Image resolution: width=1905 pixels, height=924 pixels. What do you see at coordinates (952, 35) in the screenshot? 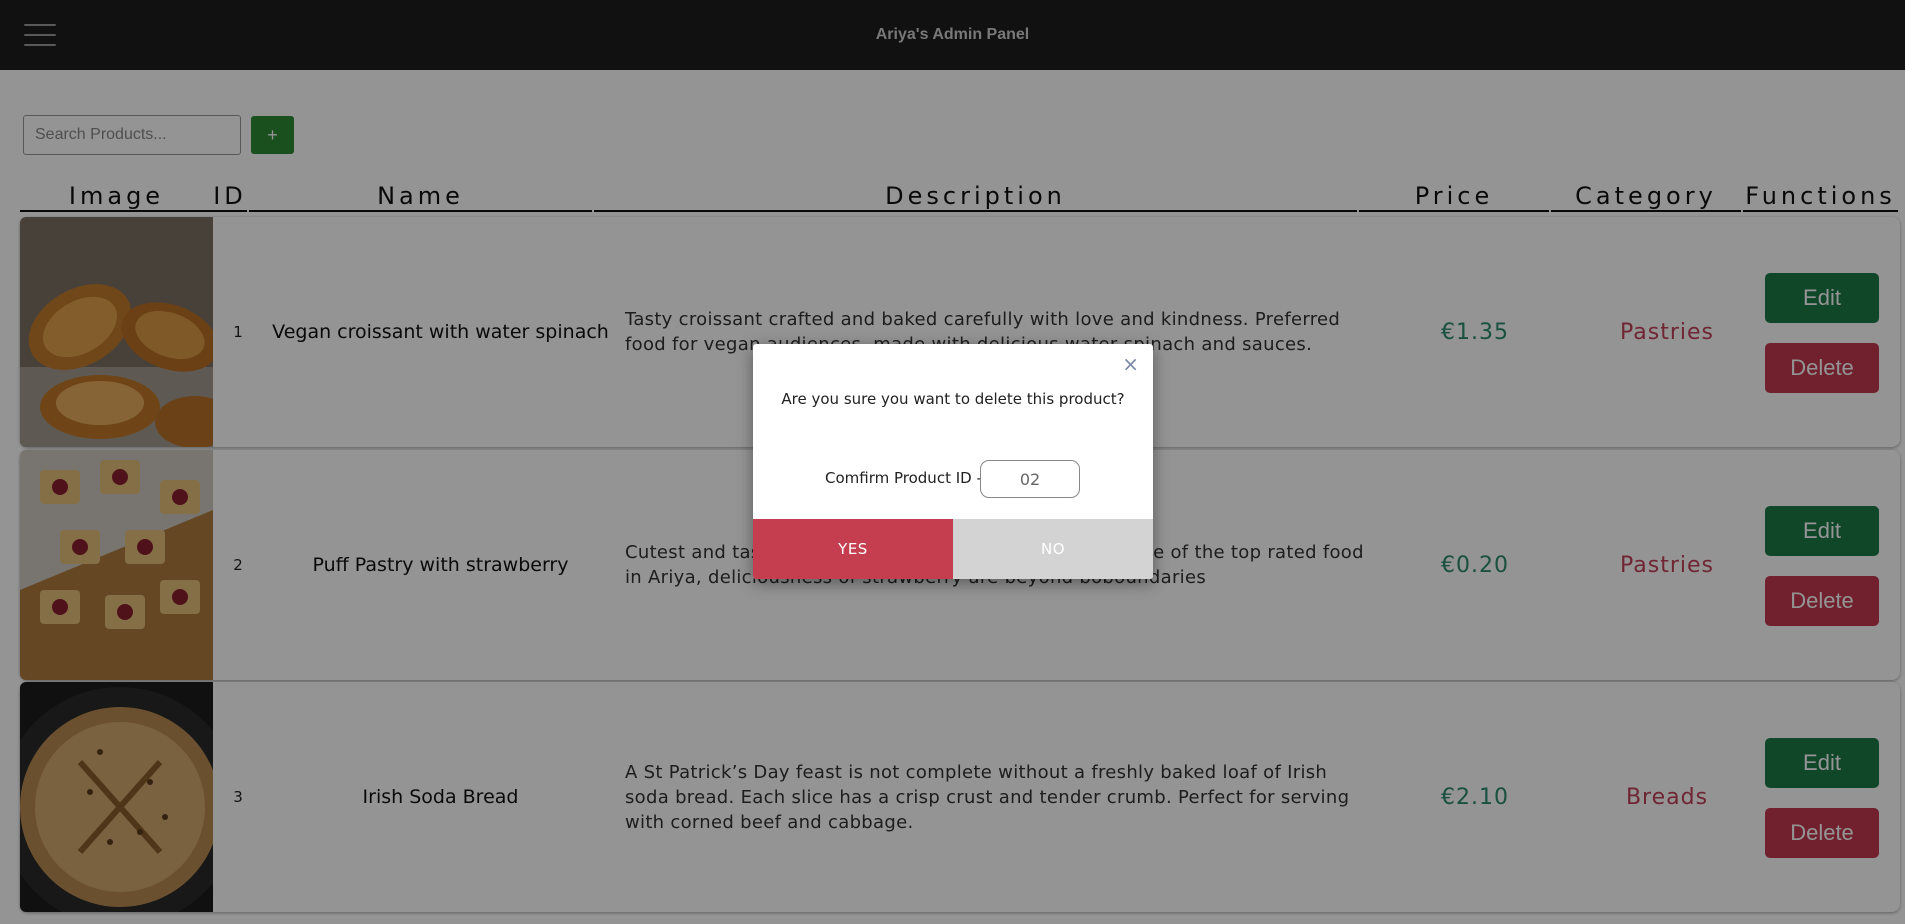
I see `modal-backdrop-top` at bounding box center [952, 35].